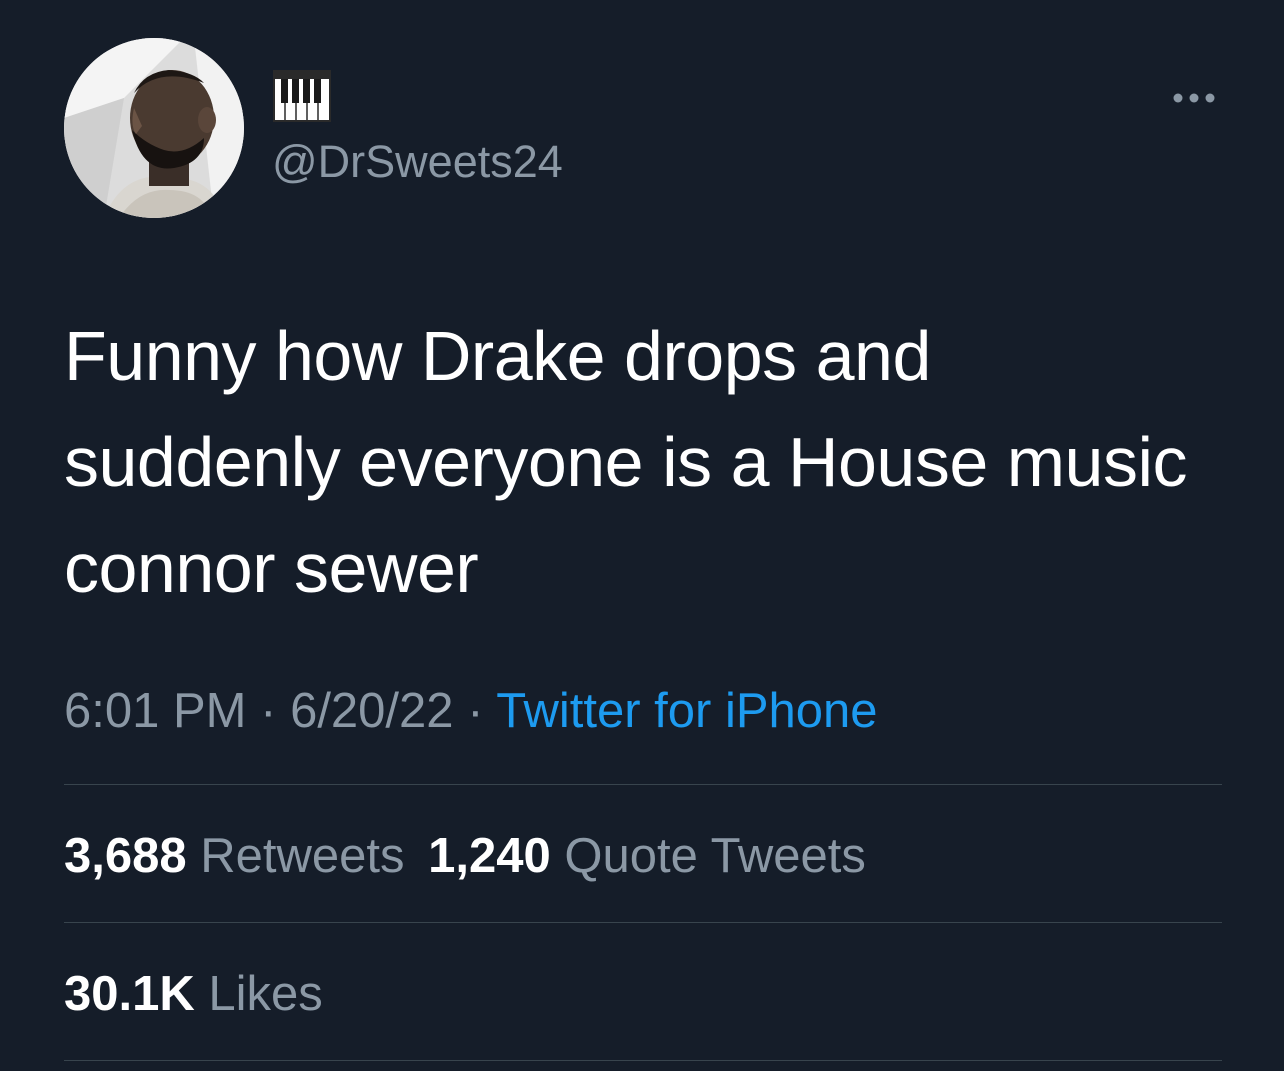 Image resolution: width=1284 pixels, height=1071 pixels. I want to click on quote-tweets-stat: 1,240 Quote Tweets, so click(647, 856).